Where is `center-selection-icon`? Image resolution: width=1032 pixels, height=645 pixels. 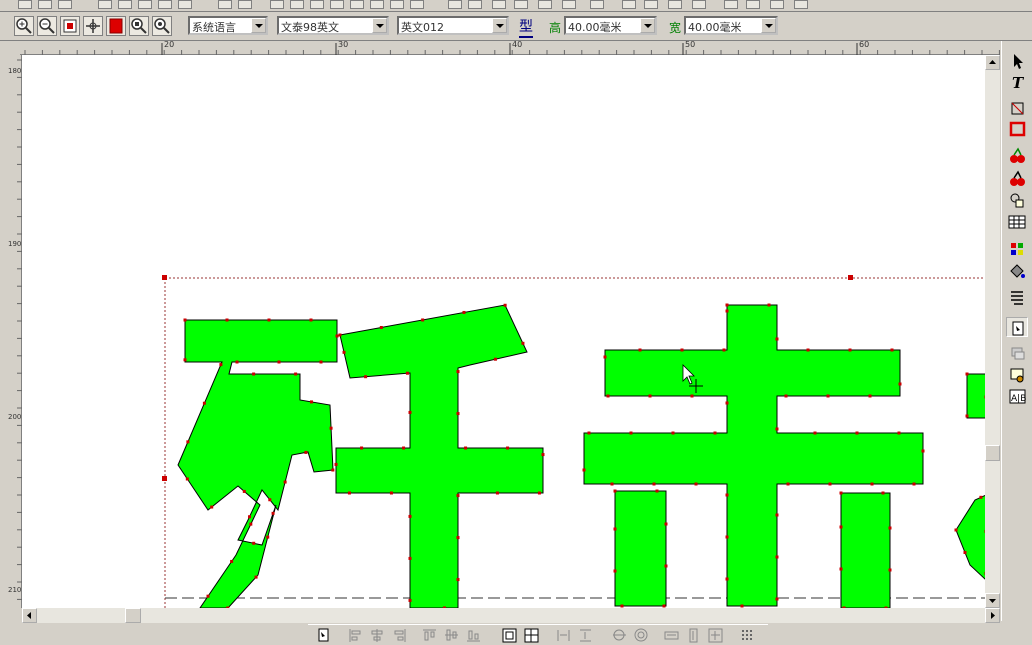
center-selection-icon is located at coordinates (531, 635).